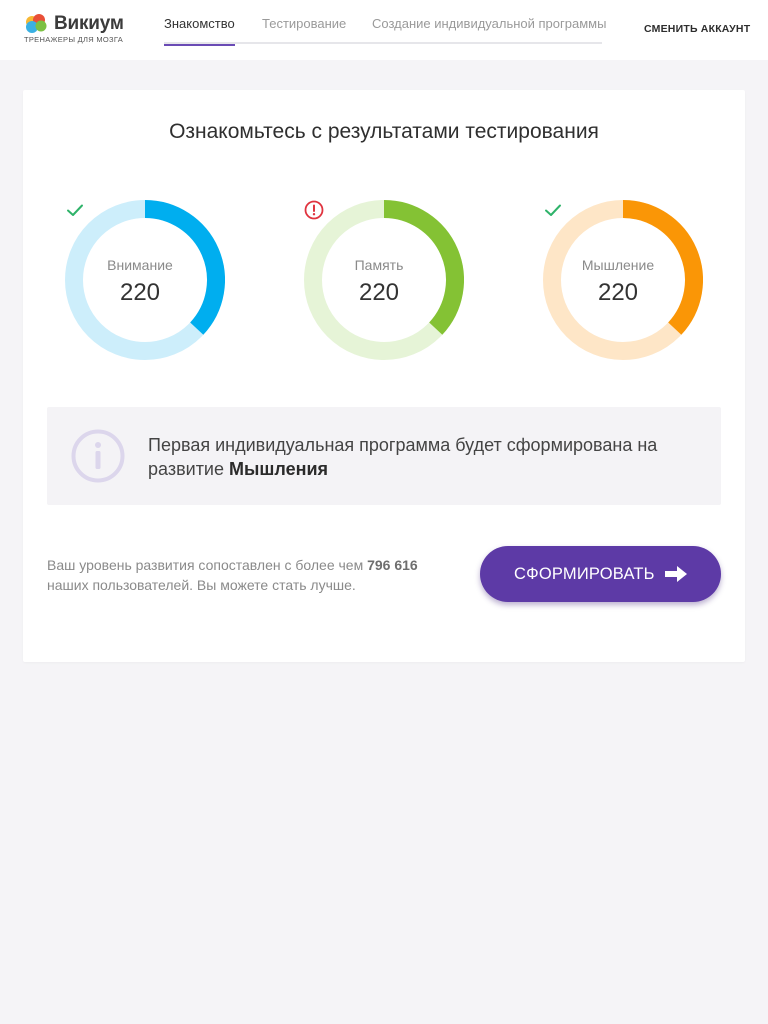 This screenshot has height=1024, width=768. Describe the element at coordinates (584, 574) in the screenshot. I see `generate-button-label: СФОРМИРОВАТЬ` at that location.